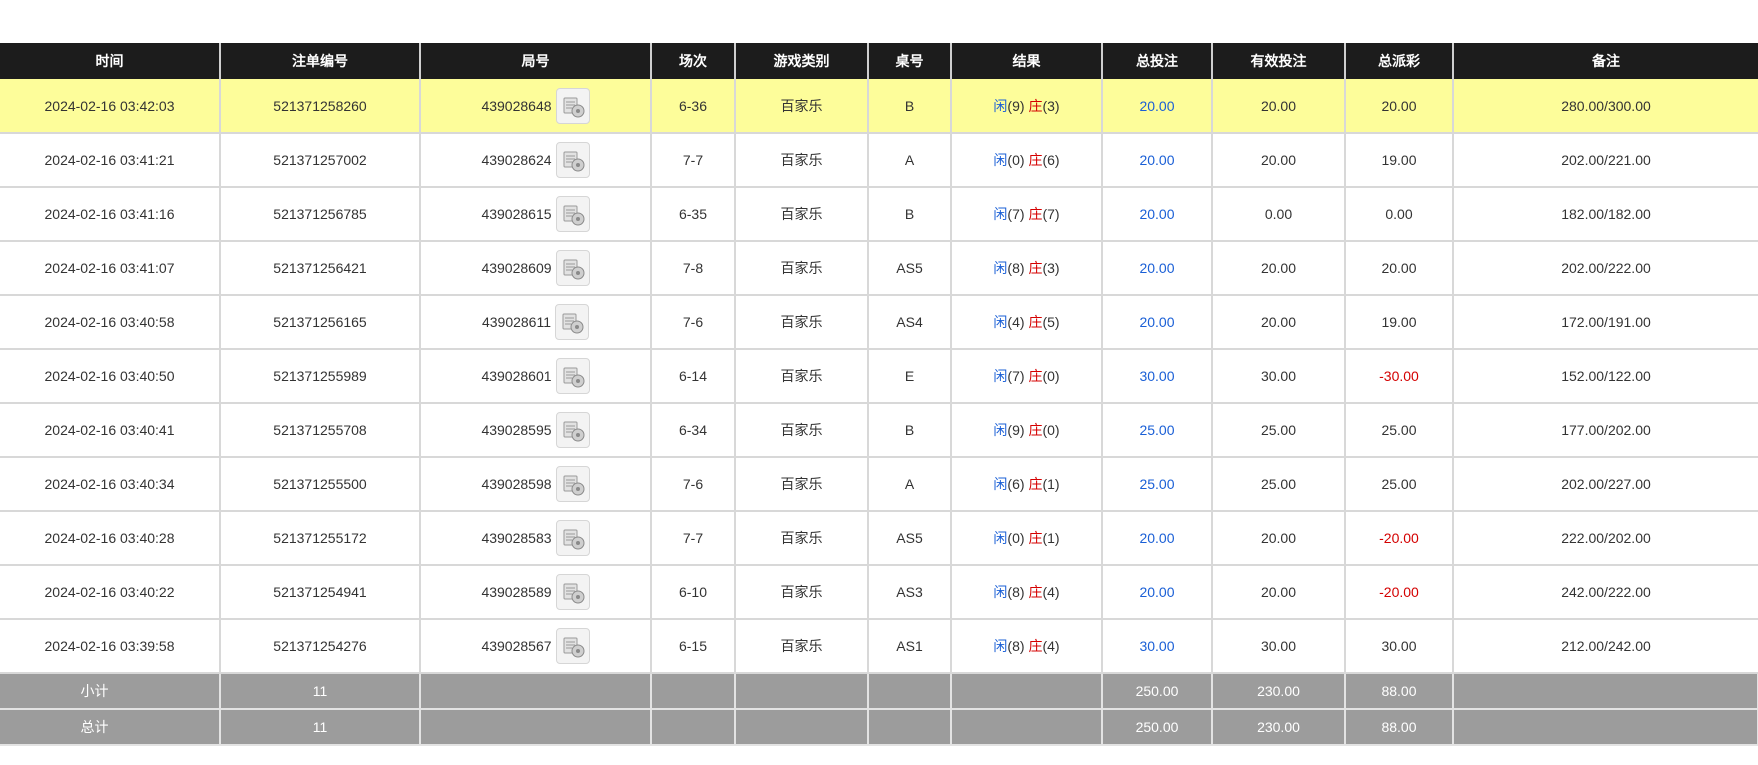 The height and width of the screenshot is (765, 1758). Describe the element at coordinates (110, 160) in the screenshot. I see `cell-time: 2024-02-16 03:41:21` at that location.